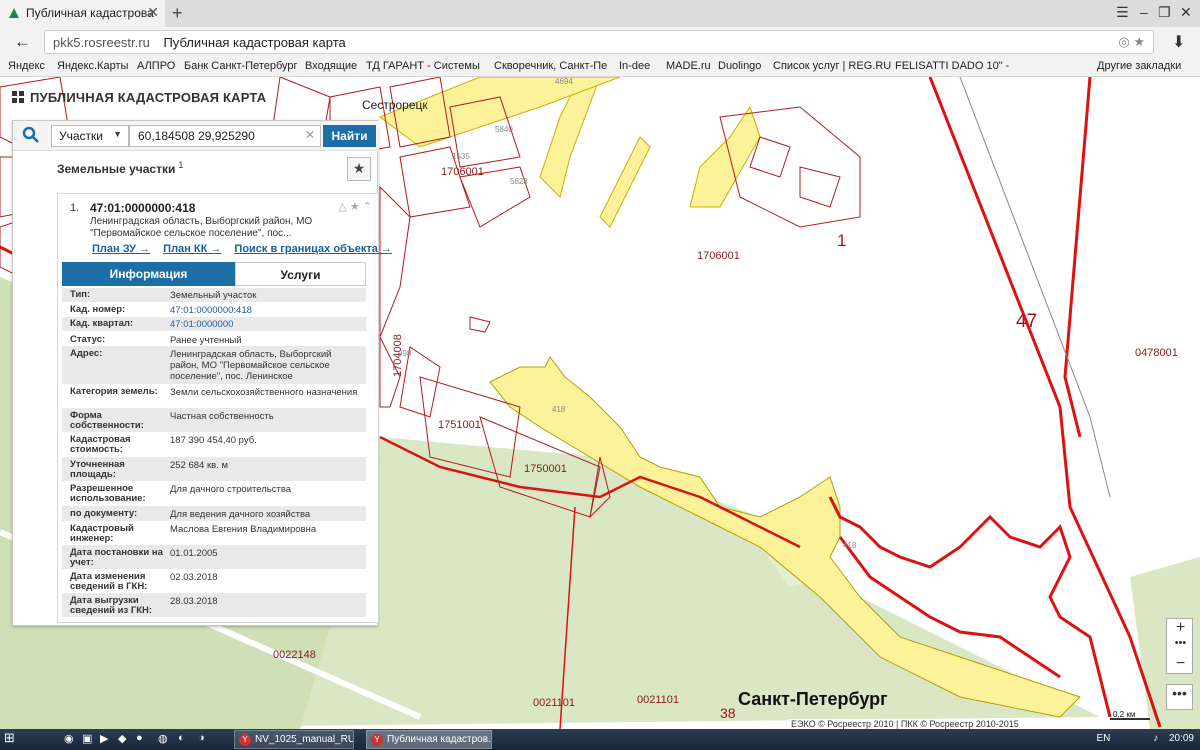  I want to click on bookmark-item: Скворечник, Санкт-Пе, so click(550, 66).